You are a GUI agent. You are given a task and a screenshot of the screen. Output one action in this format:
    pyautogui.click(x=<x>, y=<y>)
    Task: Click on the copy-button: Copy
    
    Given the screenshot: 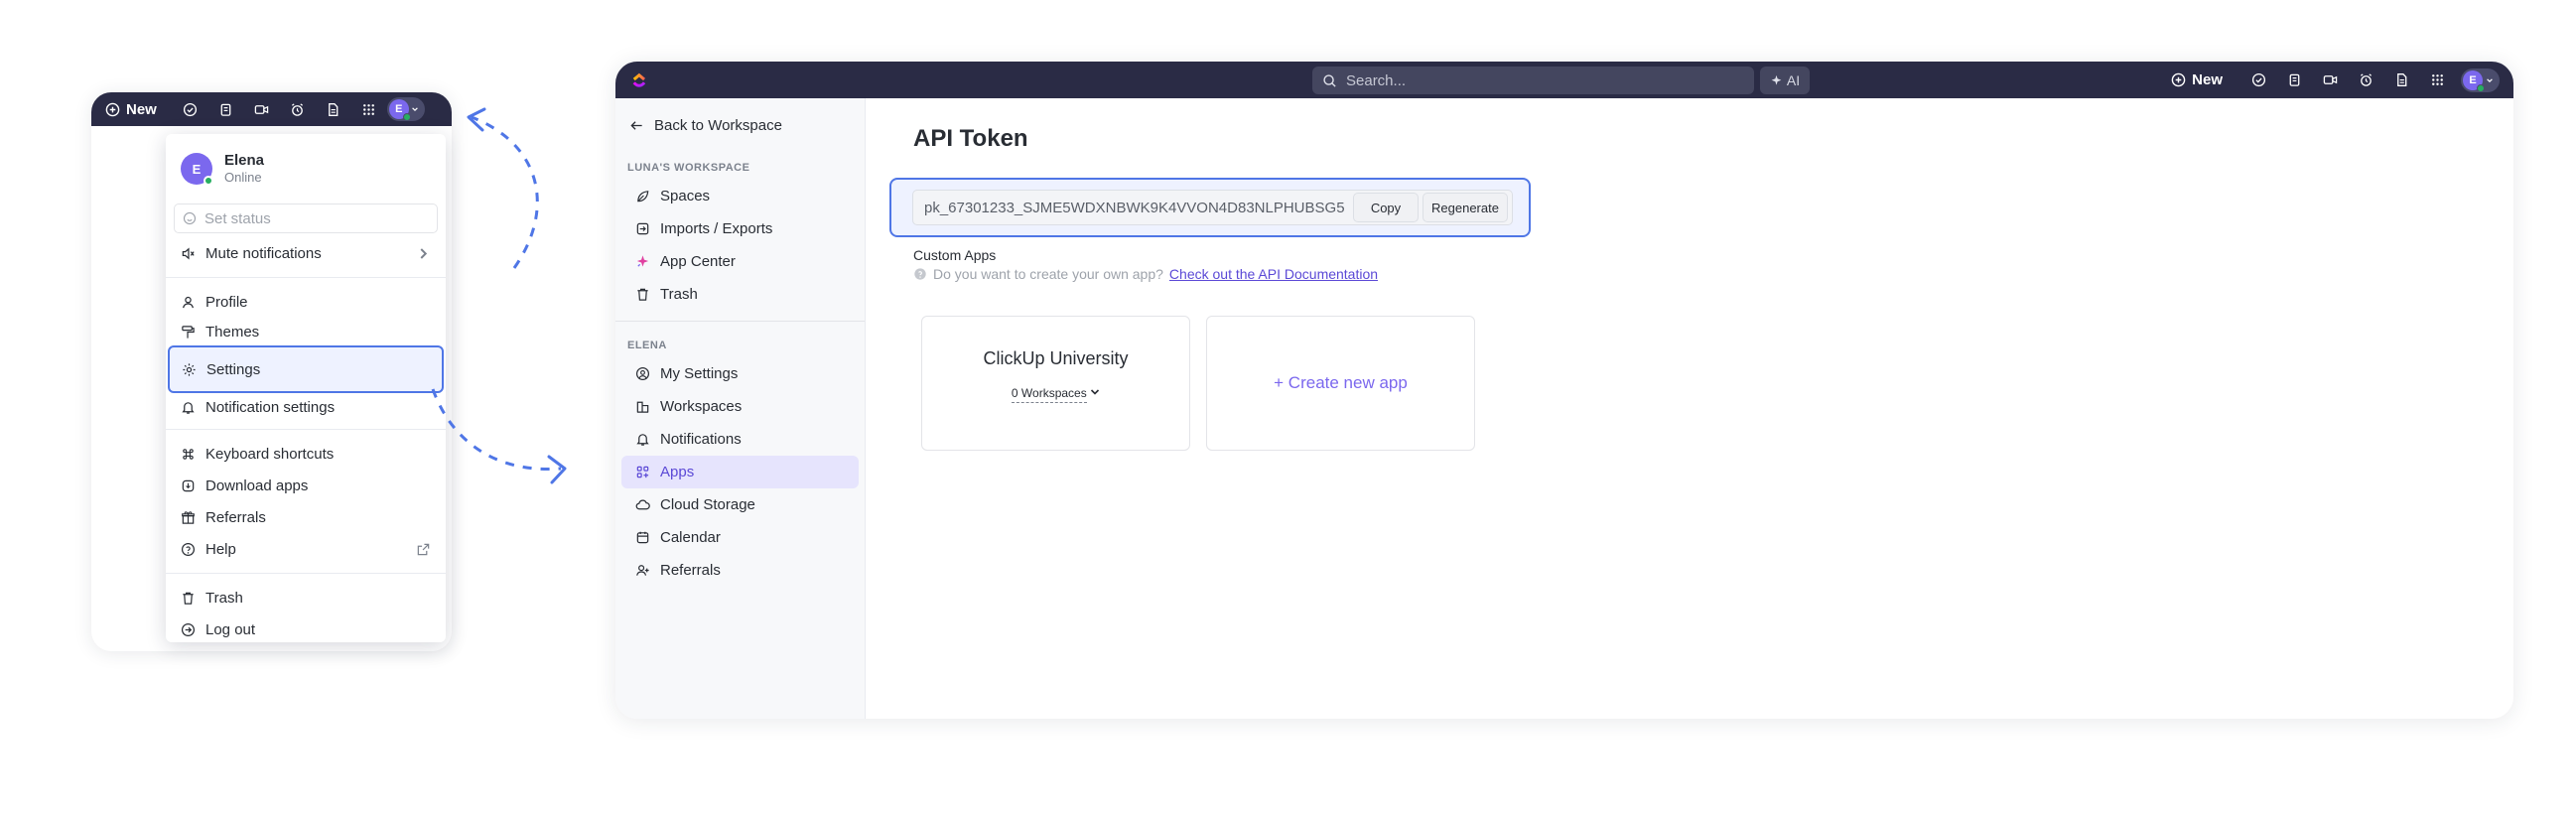 What is the action you would take?
    pyautogui.click(x=1386, y=207)
    